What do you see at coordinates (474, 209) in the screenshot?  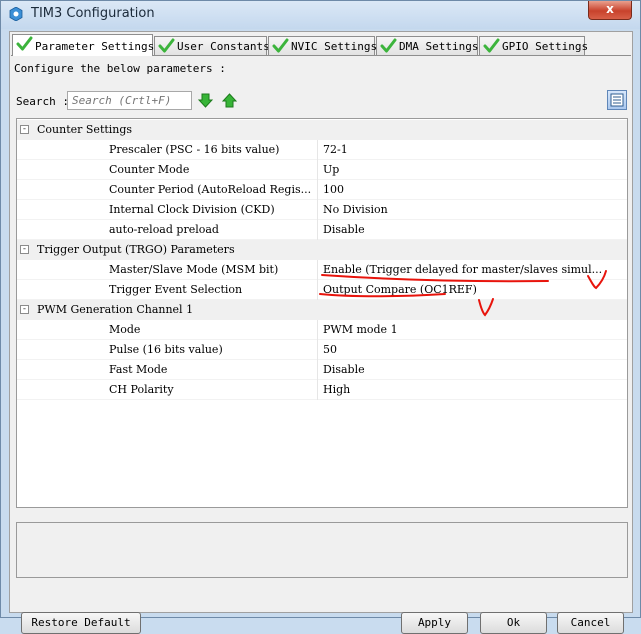 I see `param-value: No Division` at bounding box center [474, 209].